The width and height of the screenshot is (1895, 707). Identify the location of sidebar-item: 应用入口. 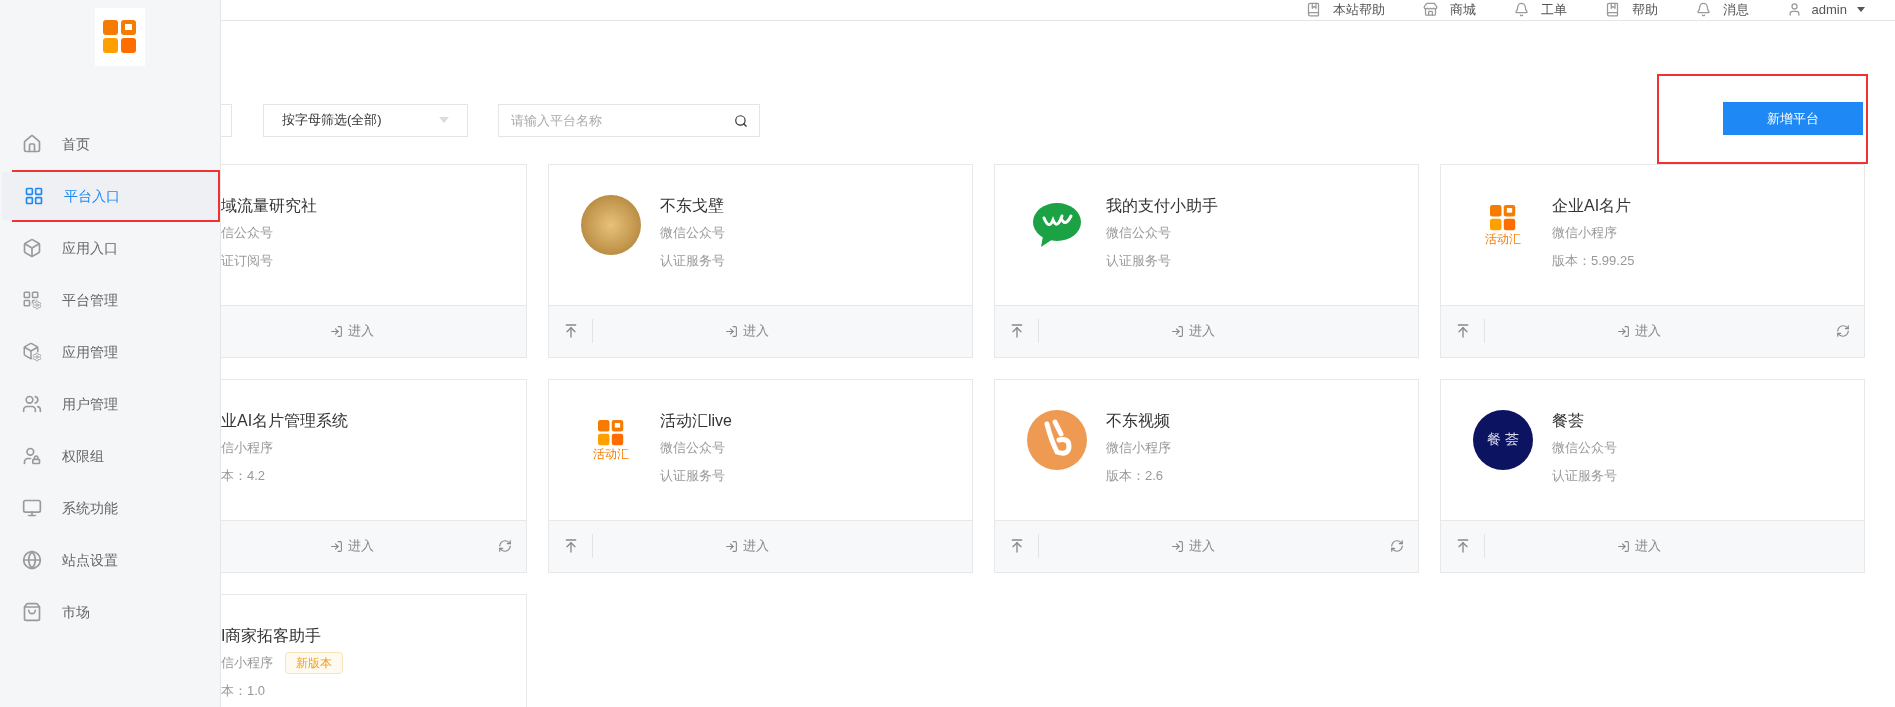
(110, 248).